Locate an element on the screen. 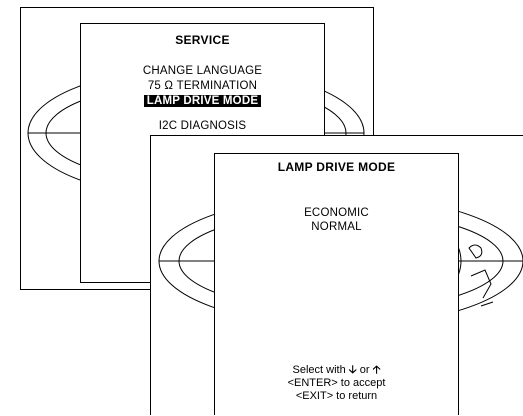  service-menu-title: SERVICE is located at coordinates (202, 40).